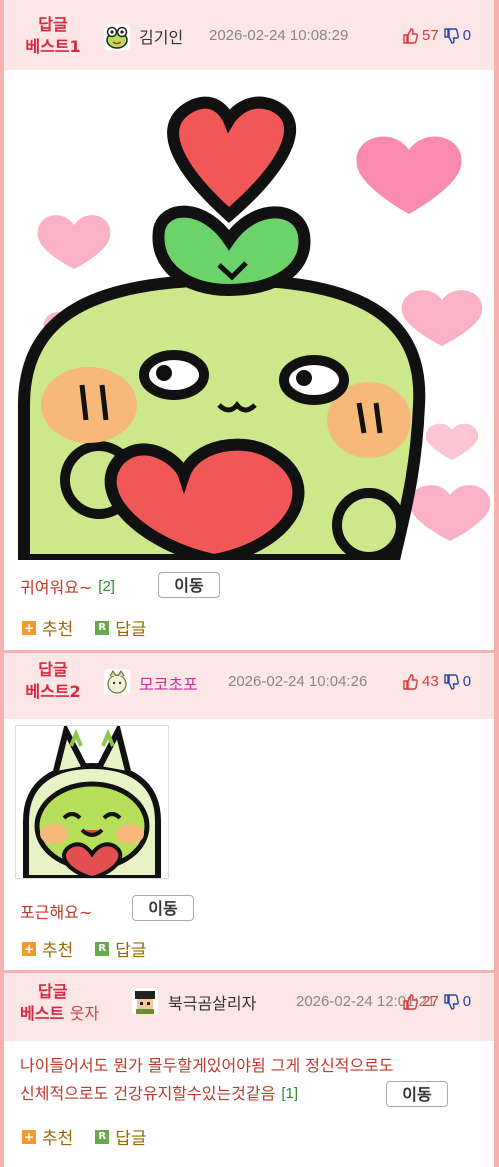  I want to click on comment-text: 귀여워요~, so click(56, 587).